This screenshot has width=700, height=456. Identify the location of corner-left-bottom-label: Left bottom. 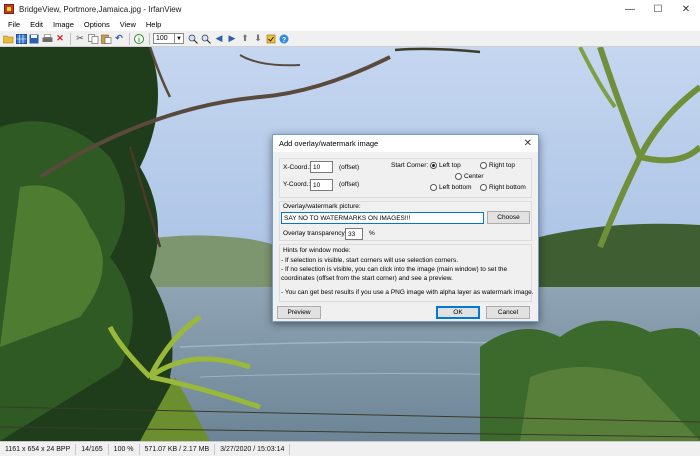
(455, 187).